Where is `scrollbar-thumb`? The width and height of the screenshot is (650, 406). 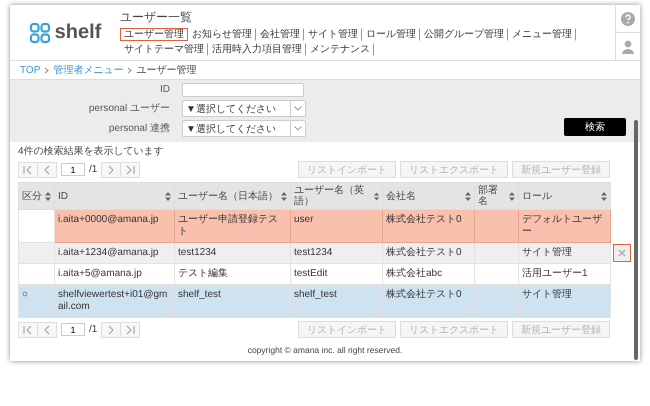
scrollbar-thumb is located at coordinates (636, 240).